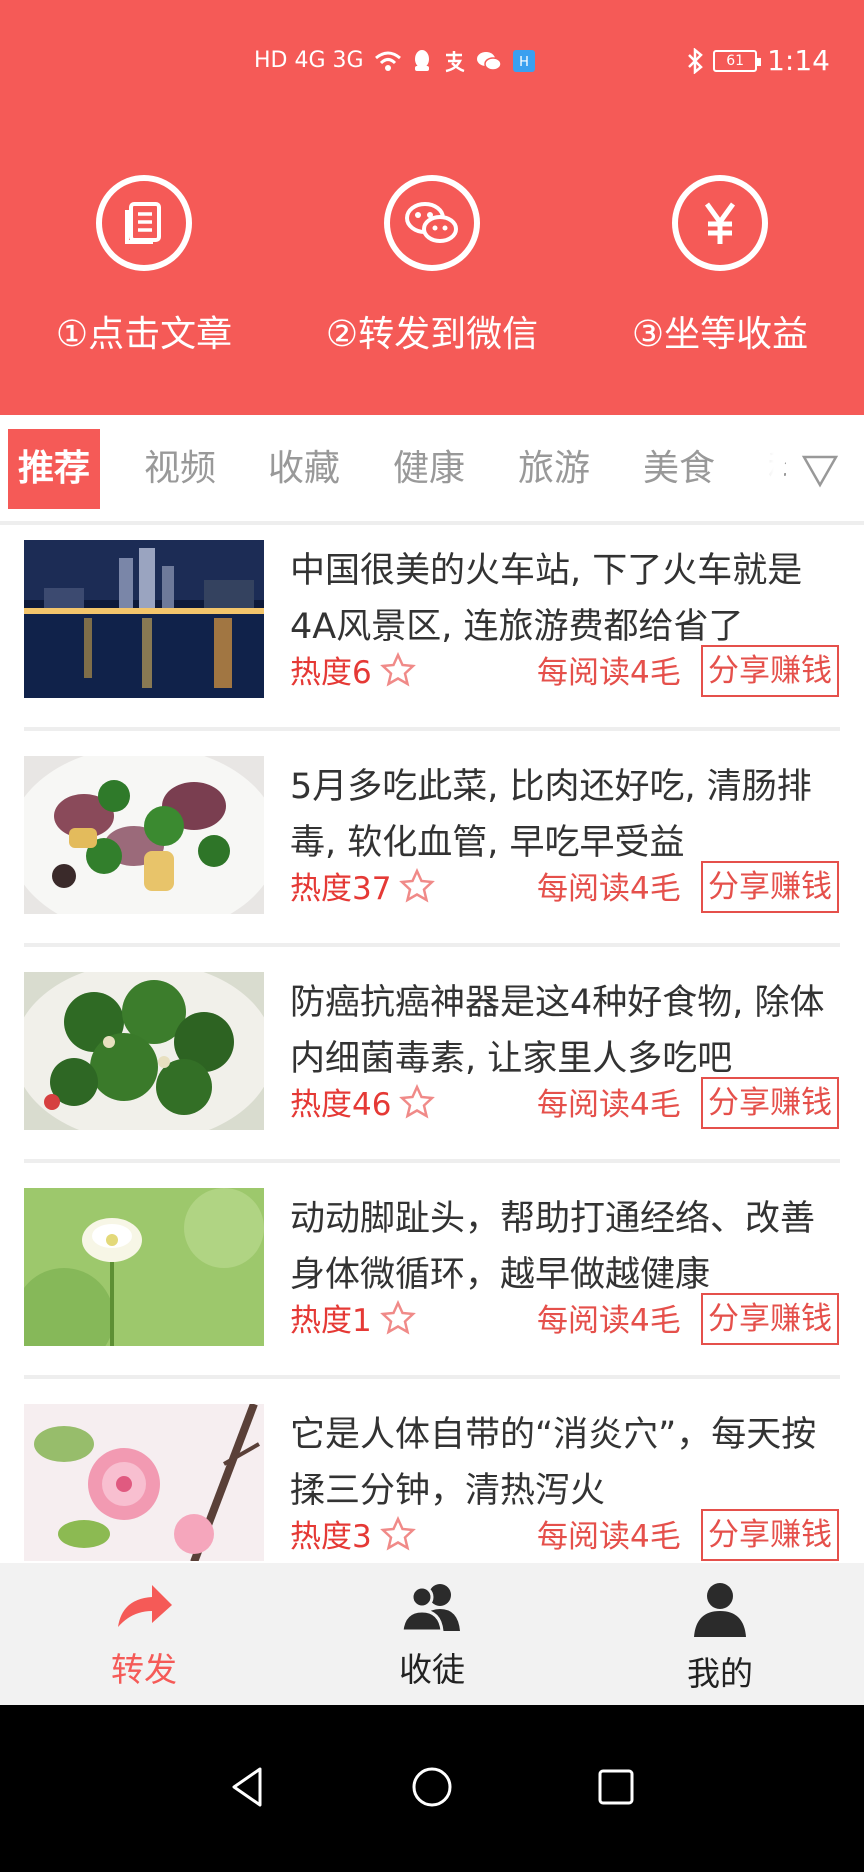  What do you see at coordinates (309, 60) in the screenshot?
I see `network-indicators: HD 4G 3G` at bounding box center [309, 60].